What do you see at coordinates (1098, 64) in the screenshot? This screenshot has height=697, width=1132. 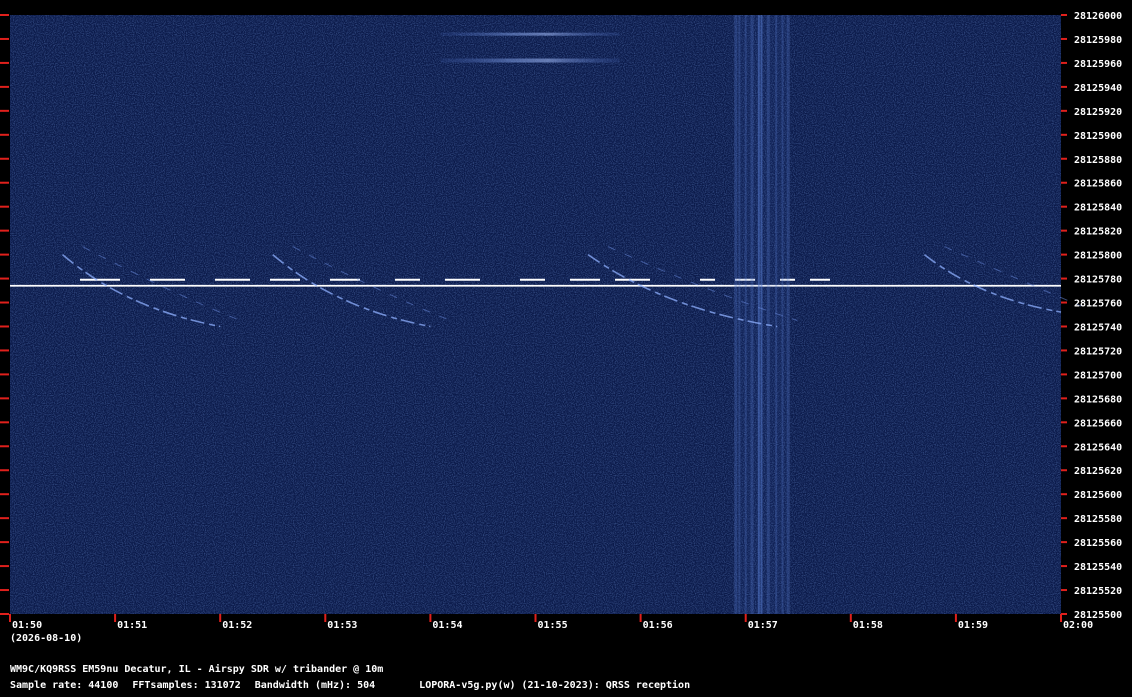 I see `y-tick-label: 28125960` at bounding box center [1098, 64].